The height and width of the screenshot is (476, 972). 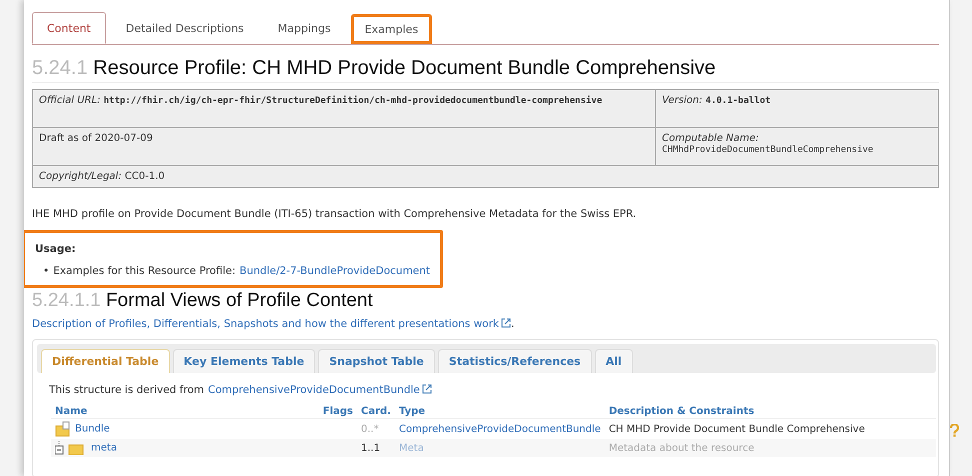 What do you see at coordinates (104, 448) in the screenshot?
I see `element-link: meta` at bounding box center [104, 448].